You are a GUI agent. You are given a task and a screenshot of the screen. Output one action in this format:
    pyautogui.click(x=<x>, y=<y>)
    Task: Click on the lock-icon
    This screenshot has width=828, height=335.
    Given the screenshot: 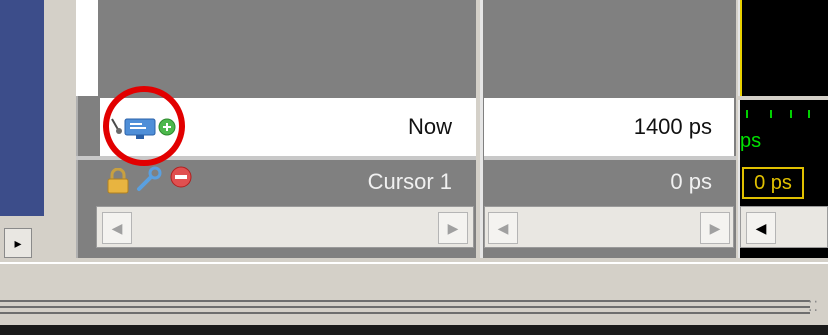 What is the action you would take?
    pyautogui.click(x=118, y=180)
    